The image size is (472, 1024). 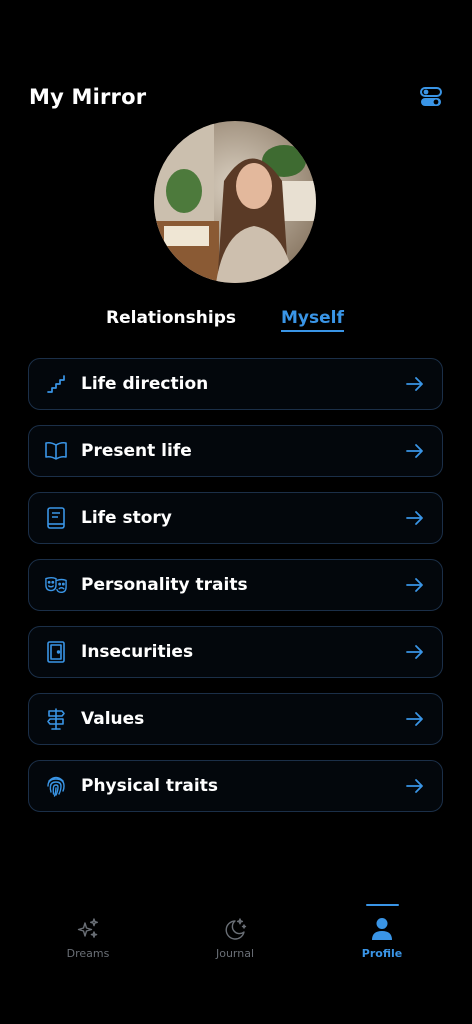 I want to click on page-title: My Mirror, so click(x=88, y=97).